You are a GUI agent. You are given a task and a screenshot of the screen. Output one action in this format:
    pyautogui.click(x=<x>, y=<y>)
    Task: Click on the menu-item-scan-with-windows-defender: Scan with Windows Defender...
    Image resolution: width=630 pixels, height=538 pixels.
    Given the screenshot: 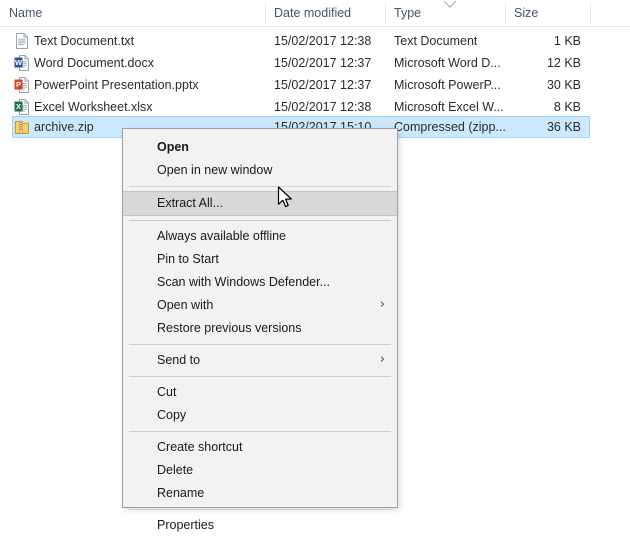 What is the action you would take?
    pyautogui.click(x=260, y=282)
    